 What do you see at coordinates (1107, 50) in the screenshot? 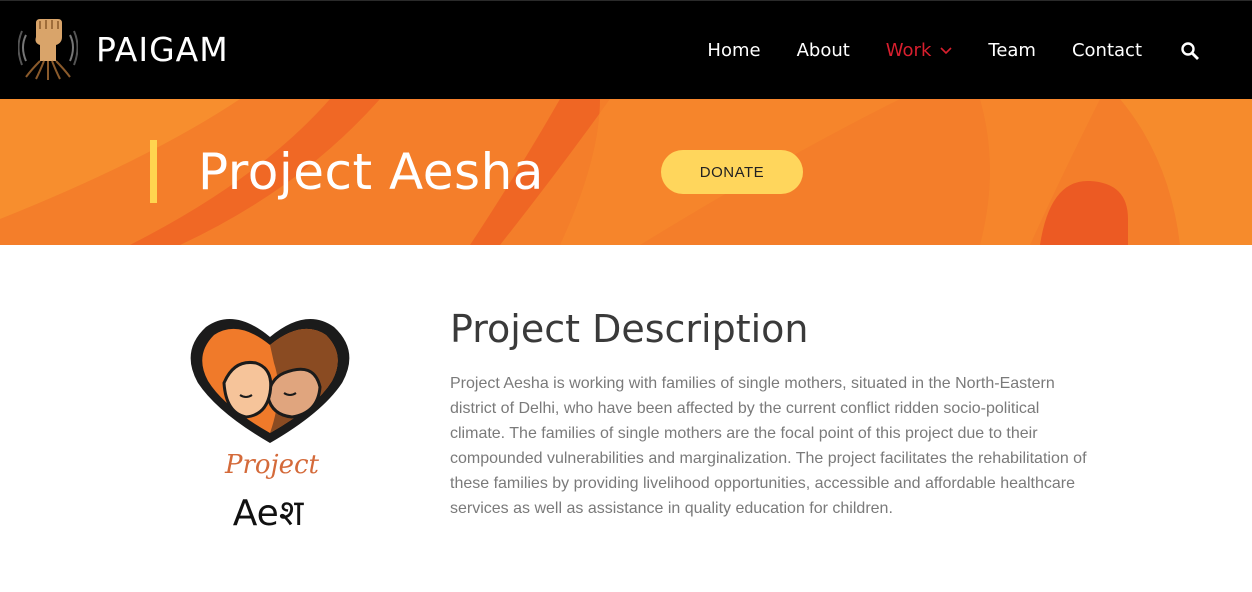
I see `nav-contact: Contact` at bounding box center [1107, 50].